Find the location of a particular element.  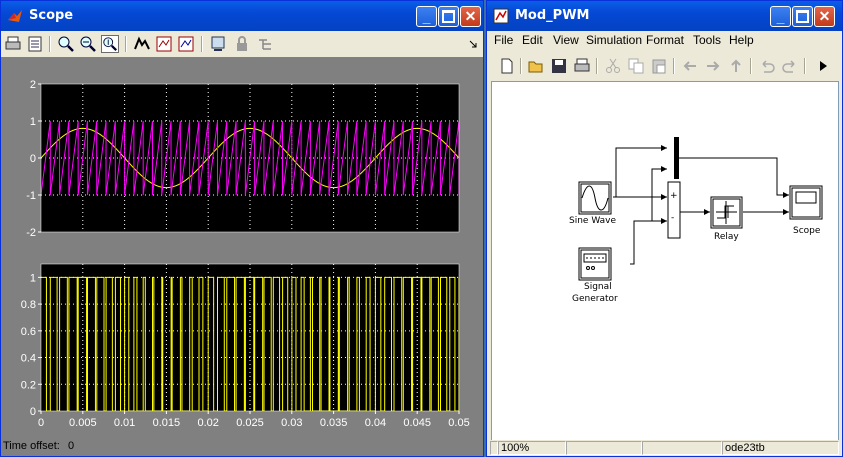

wire-sine-to-mux is located at coordinates (641, 172).